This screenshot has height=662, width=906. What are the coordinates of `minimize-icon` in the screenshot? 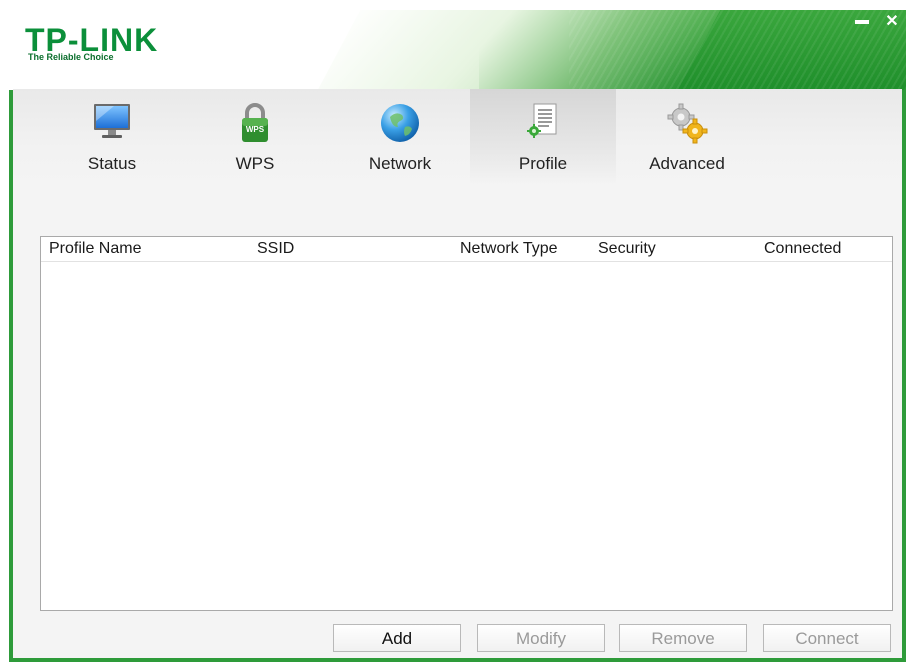 It's located at (862, 22).